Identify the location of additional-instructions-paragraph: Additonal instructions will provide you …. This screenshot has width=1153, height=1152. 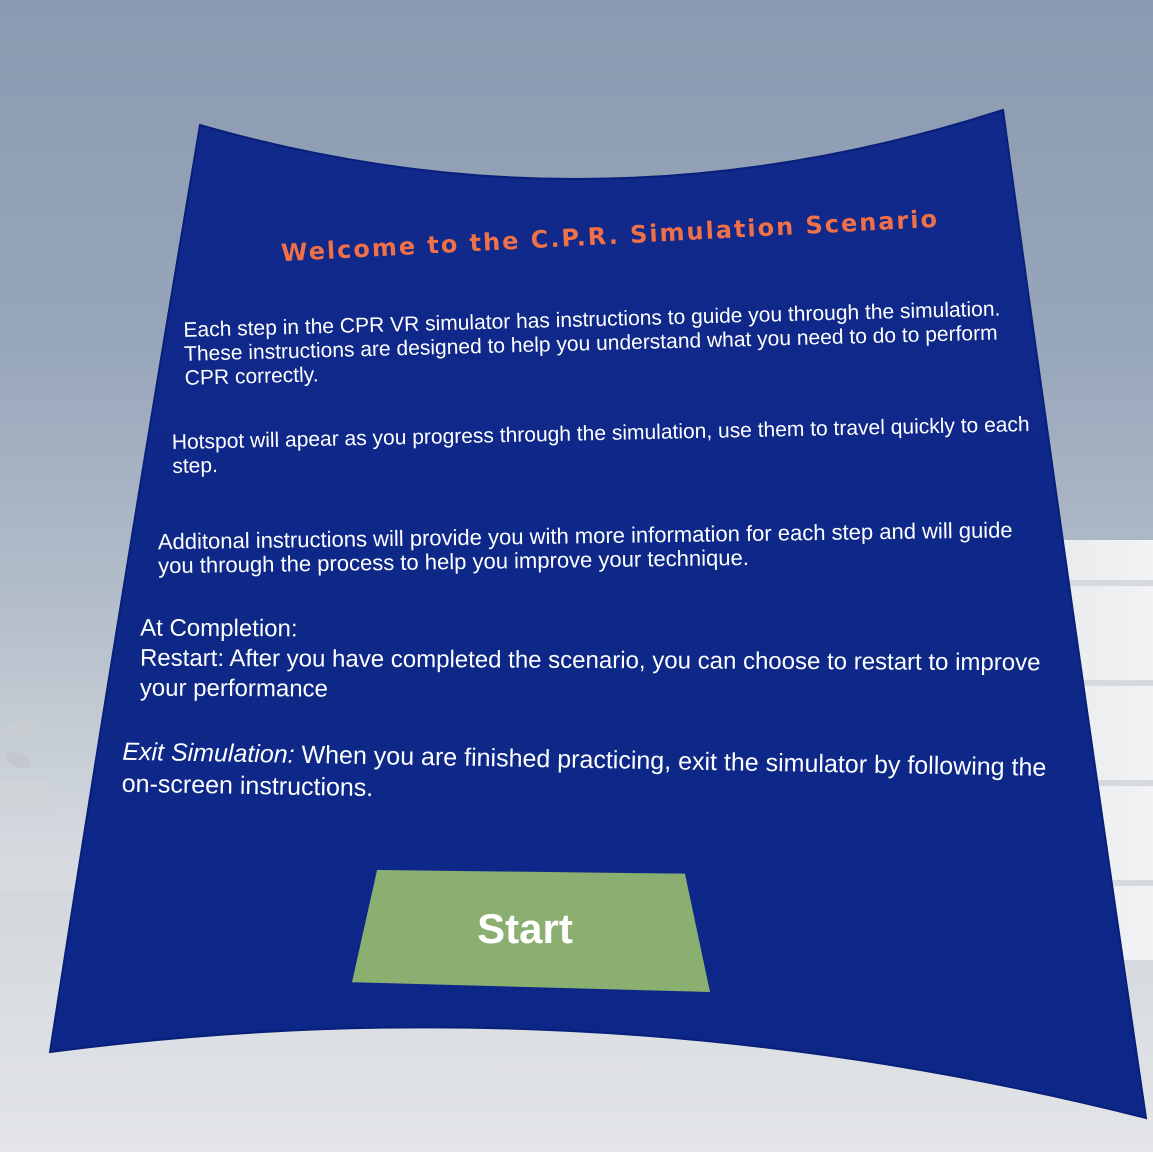
(585, 548).